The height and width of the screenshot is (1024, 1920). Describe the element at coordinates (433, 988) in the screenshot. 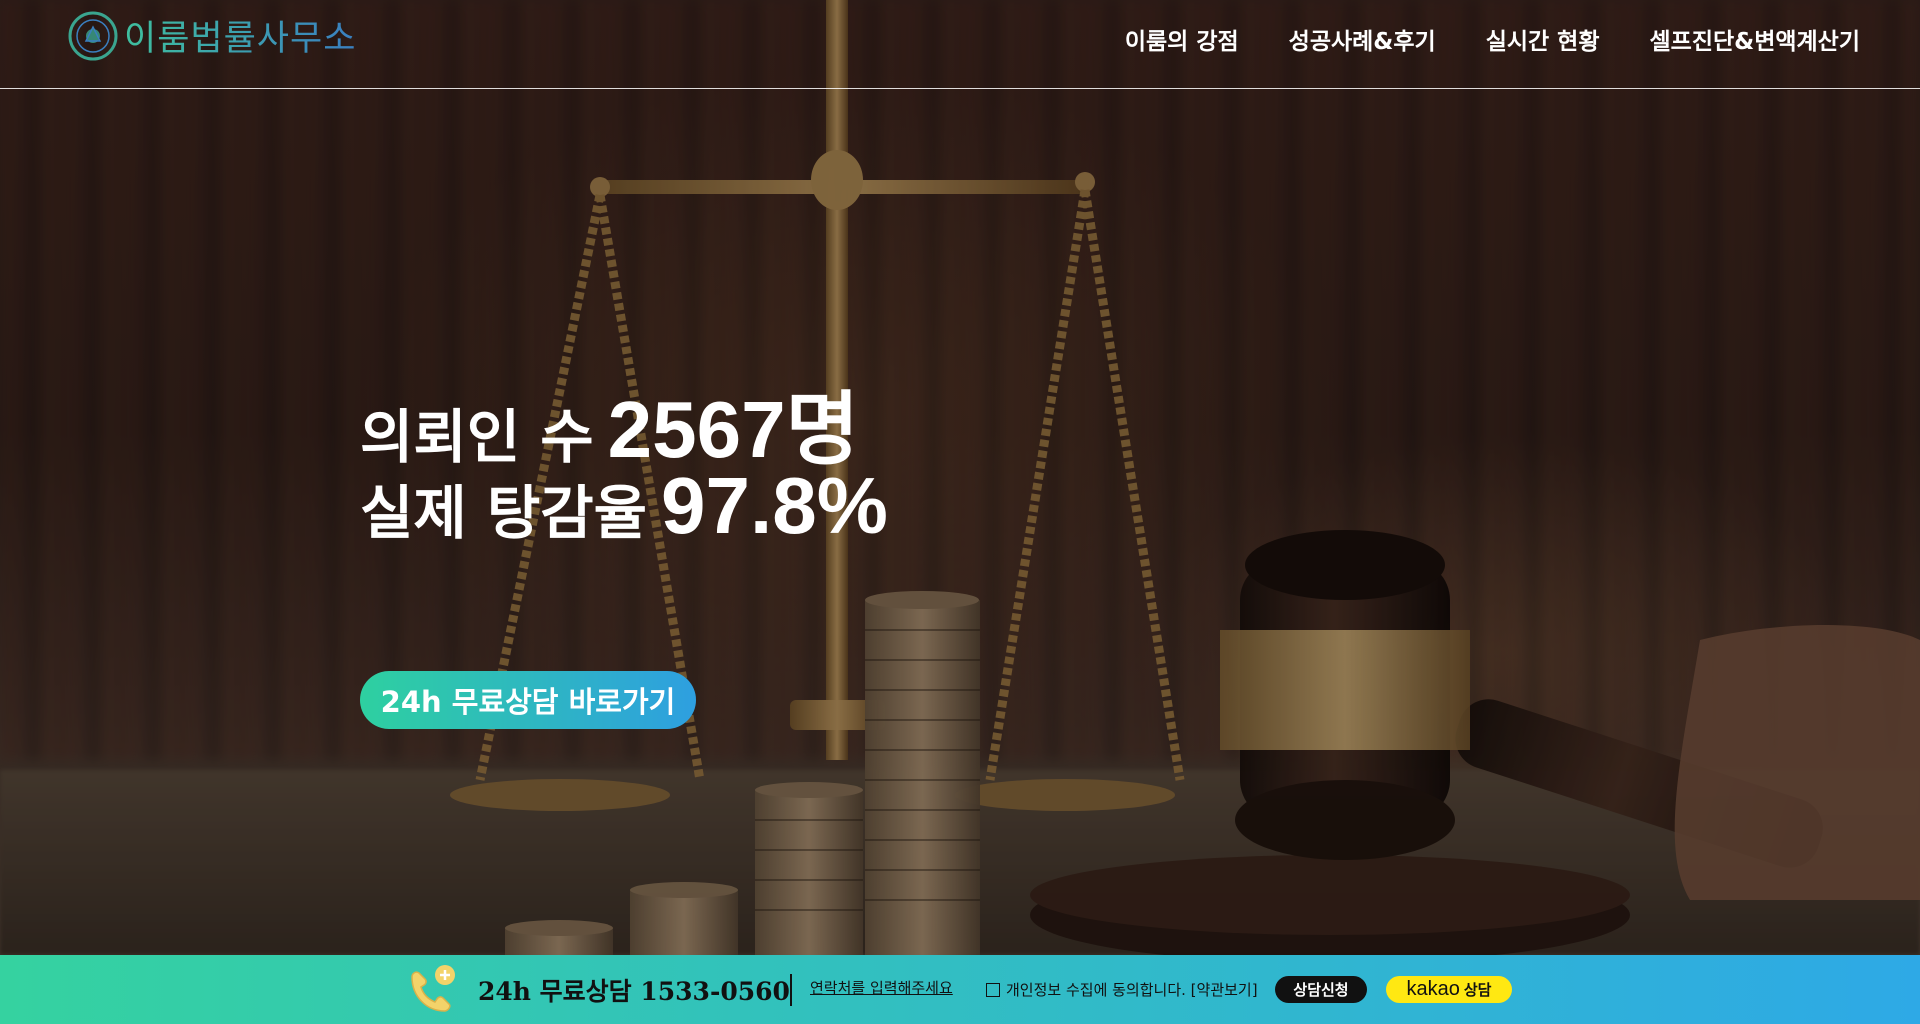

I see `phone-icon` at that location.